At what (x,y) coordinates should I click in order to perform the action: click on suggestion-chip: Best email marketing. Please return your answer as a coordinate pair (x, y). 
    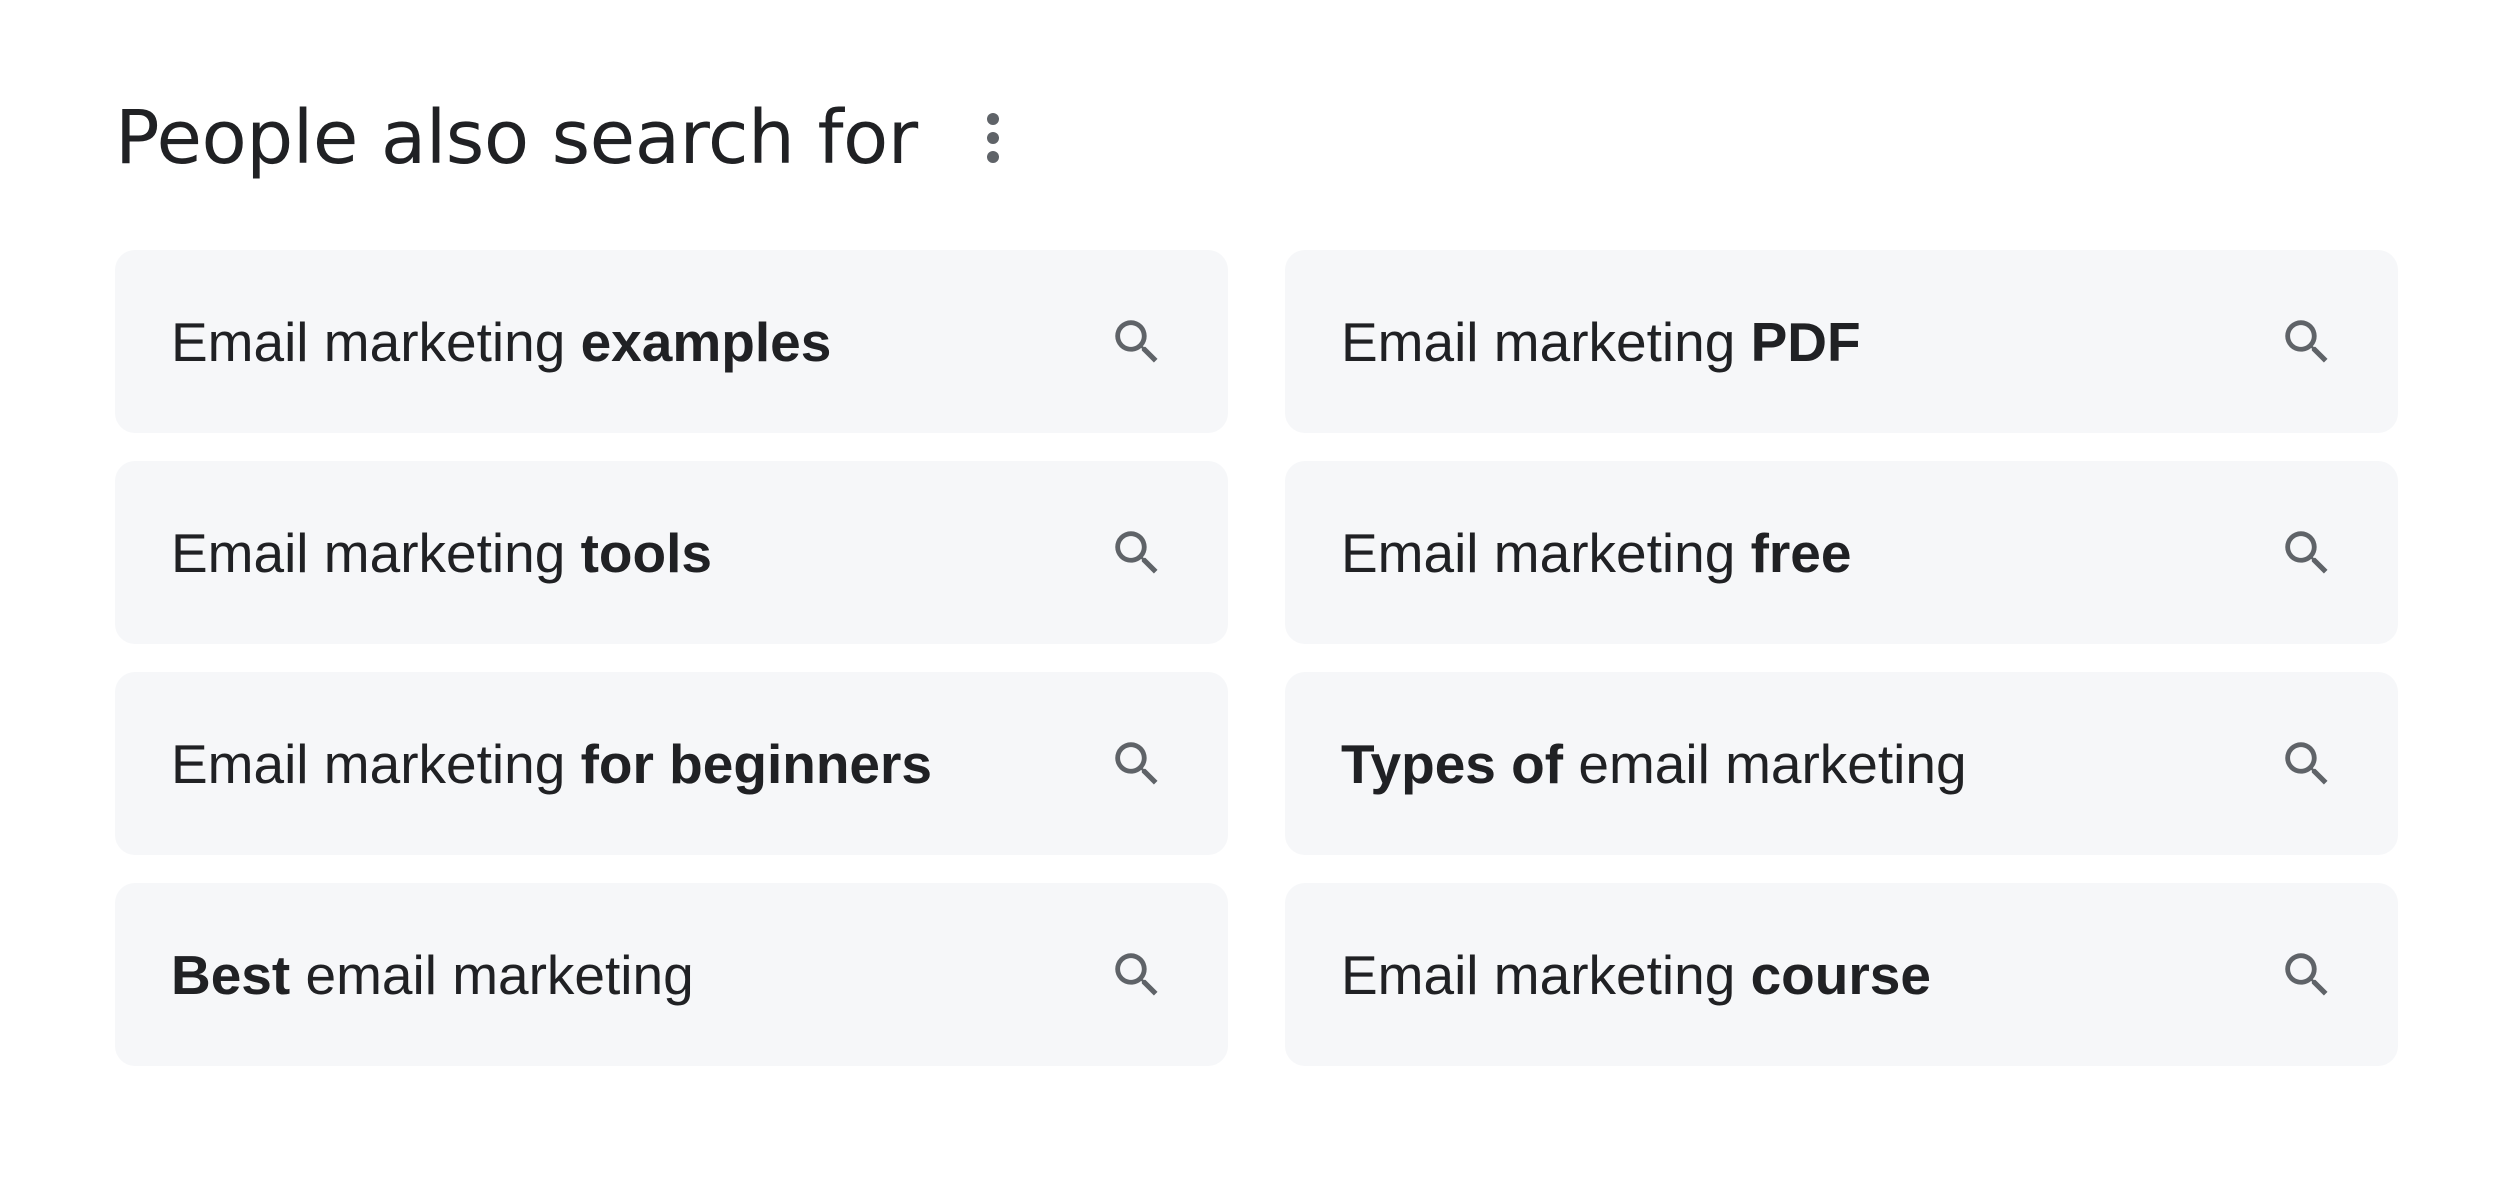
    Looking at the image, I should click on (671, 974).